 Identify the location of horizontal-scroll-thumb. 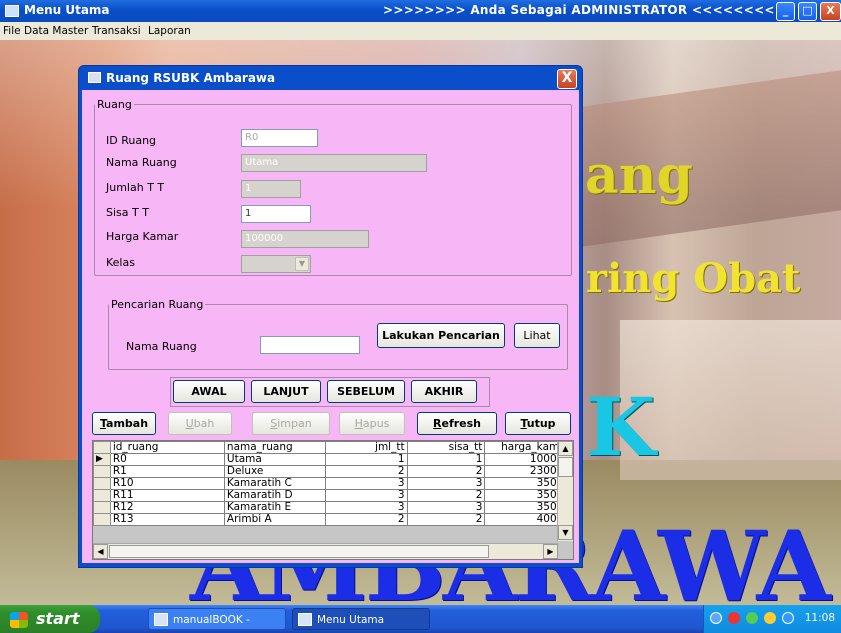
(299, 551).